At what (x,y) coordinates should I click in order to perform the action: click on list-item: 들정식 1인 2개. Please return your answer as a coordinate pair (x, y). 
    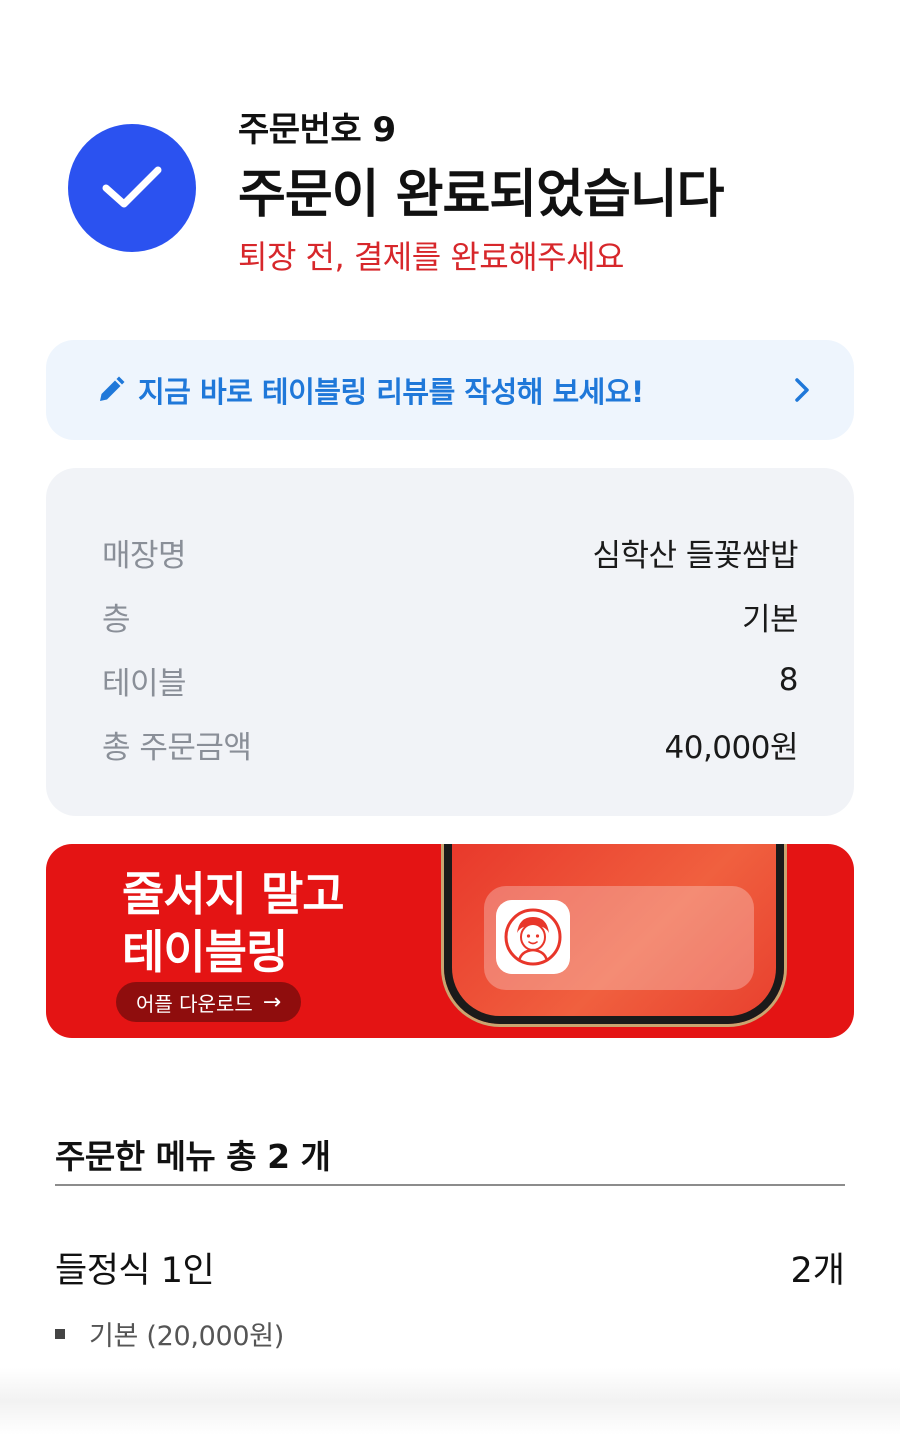
    Looking at the image, I should click on (450, 1267).